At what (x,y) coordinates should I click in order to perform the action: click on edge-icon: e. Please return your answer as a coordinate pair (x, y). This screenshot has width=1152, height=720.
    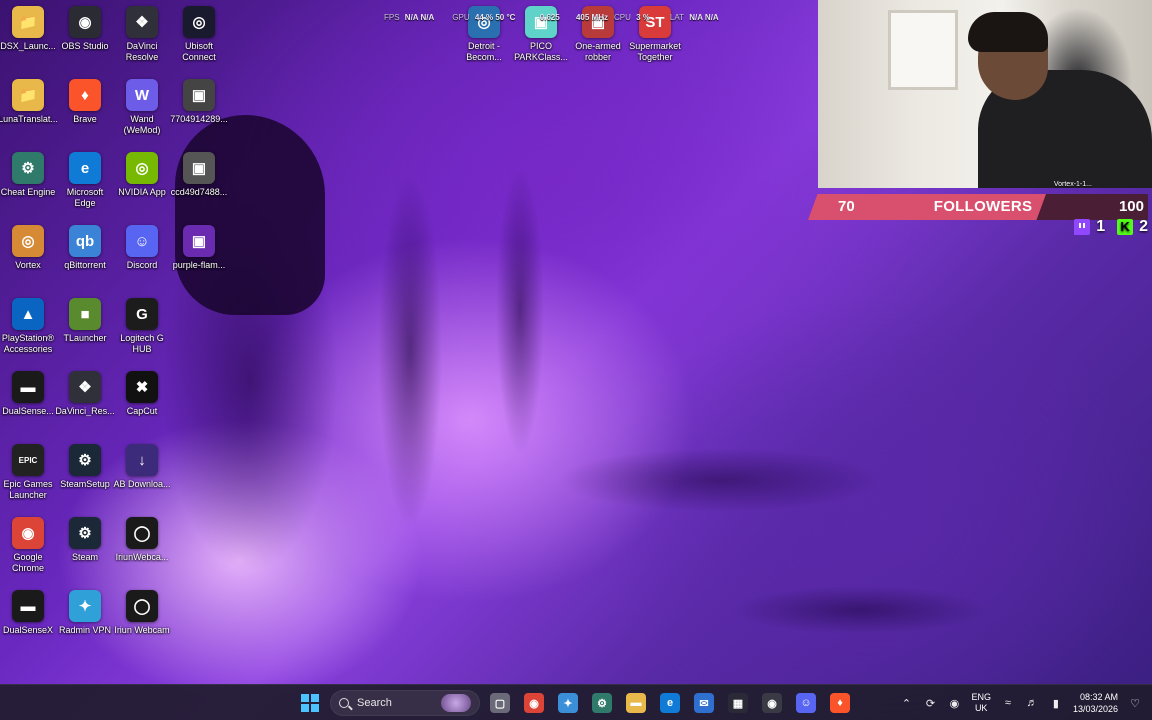
    Looking at the image, I should click on (670, 703).